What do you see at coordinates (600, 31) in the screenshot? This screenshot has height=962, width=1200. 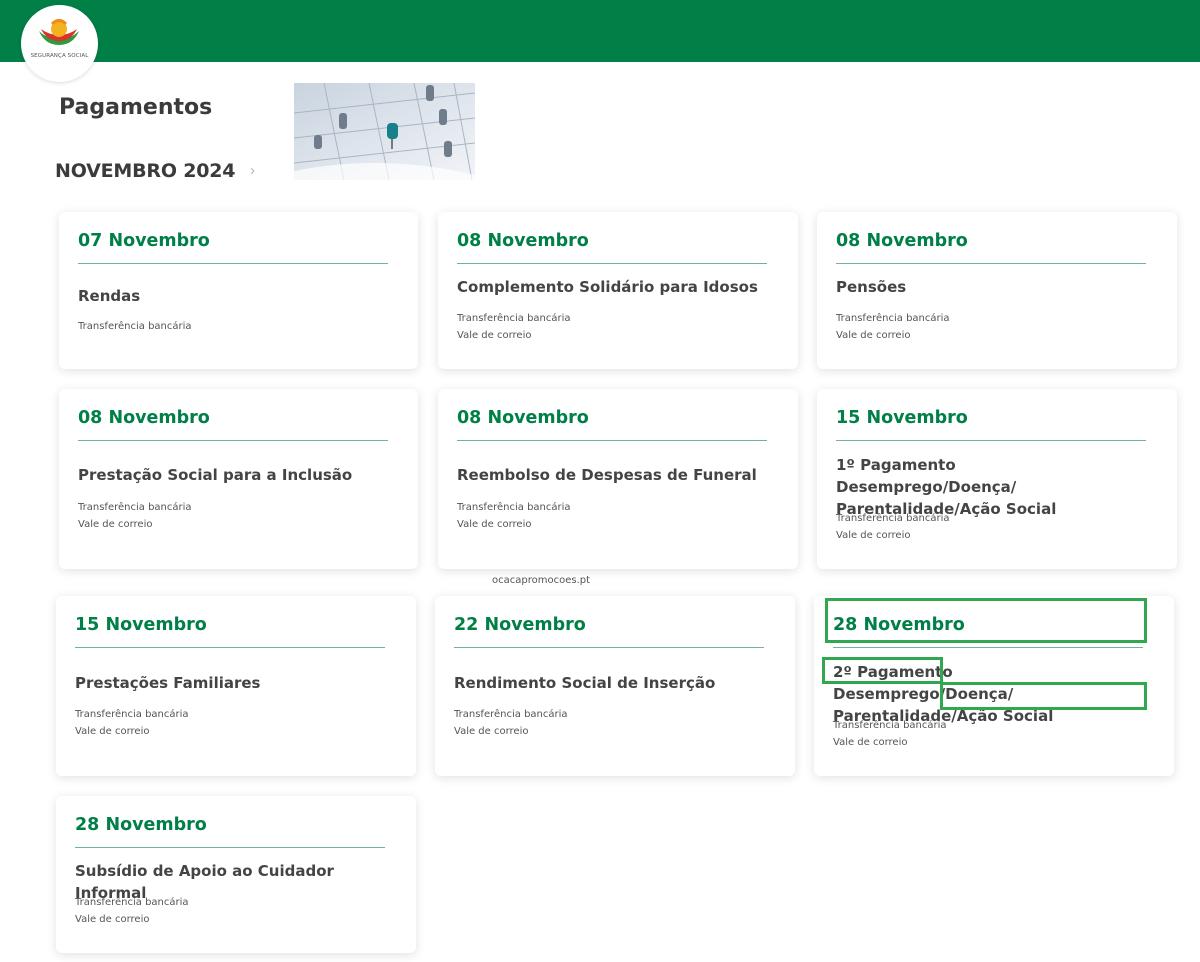 I see `top-bar` at bounding box center [600, 31].